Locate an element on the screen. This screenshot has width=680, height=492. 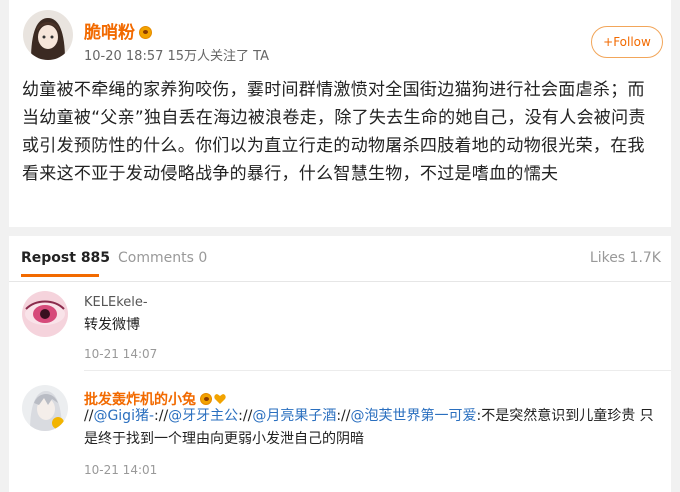
tabs-divider is located at coordinates (340, 281).